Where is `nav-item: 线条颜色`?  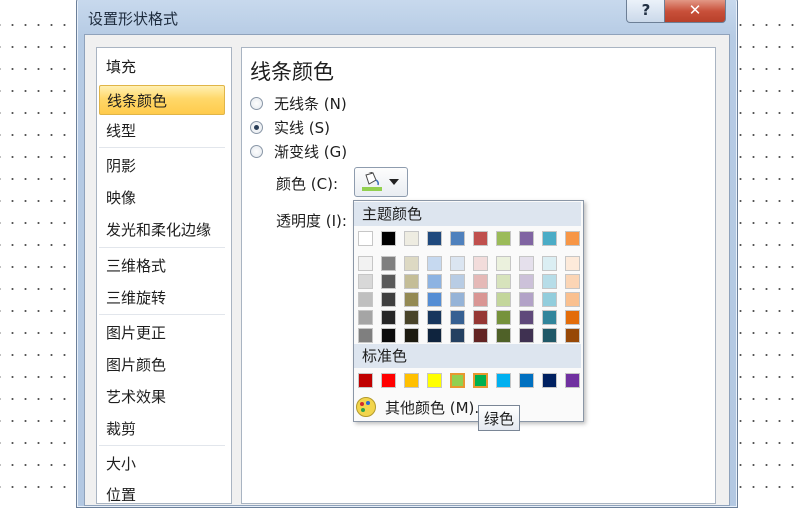 nav-item: 线条颜色 is located at coordinates (162, 100).